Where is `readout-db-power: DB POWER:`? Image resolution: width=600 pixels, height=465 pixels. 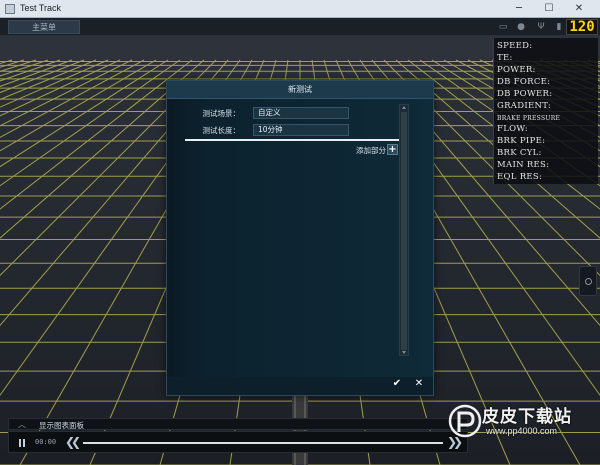
readout-db-power: DB POWER: is located at coordinates (525, 94).